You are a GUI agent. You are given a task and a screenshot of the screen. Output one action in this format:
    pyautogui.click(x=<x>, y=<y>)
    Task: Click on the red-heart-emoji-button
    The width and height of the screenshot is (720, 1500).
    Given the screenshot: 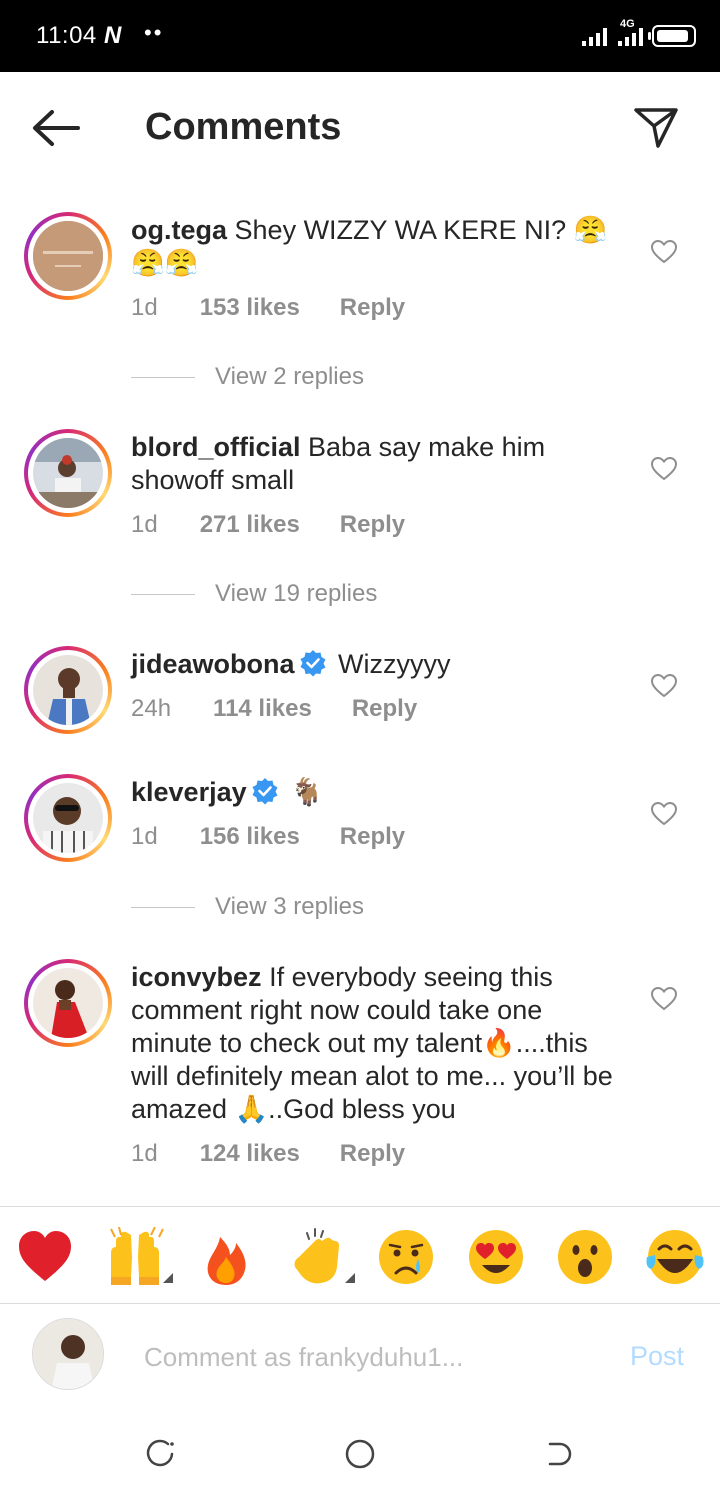 What is the action you would take?
    pyautogui.click(x=45, y=1257)
    